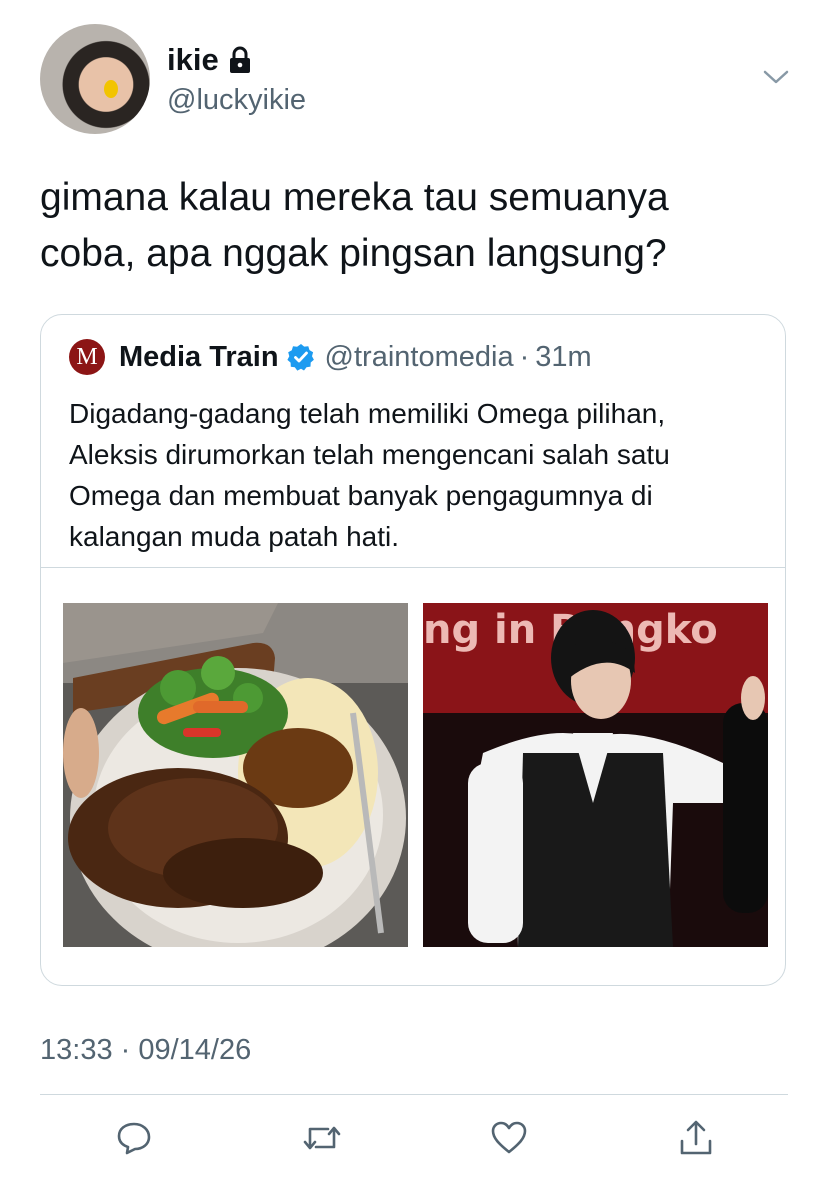  Describe the element at coordinates (300, 357) in the screenshot. I see `verified-badge-icon` at that location.